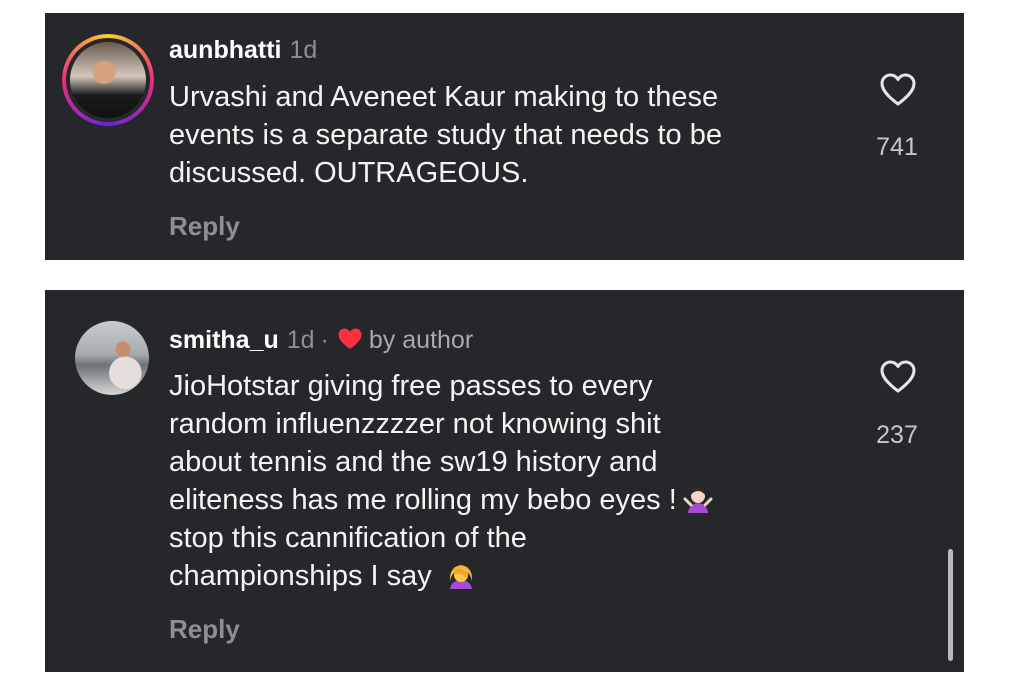  Describe the element at coordinates (350, 338) in the screenshot. I see `red-heart-icon` at that location.